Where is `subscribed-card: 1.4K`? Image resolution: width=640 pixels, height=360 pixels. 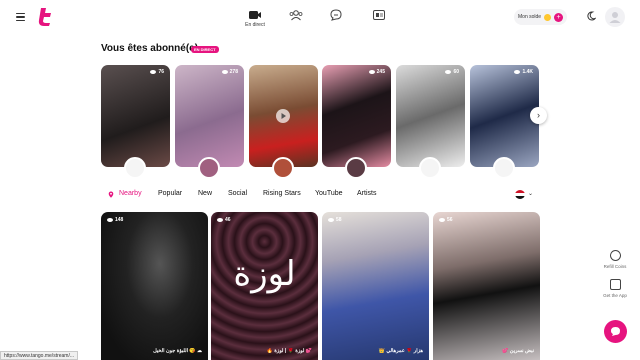
subscribed-card: 1.4K is located at coordinates (504, 116).